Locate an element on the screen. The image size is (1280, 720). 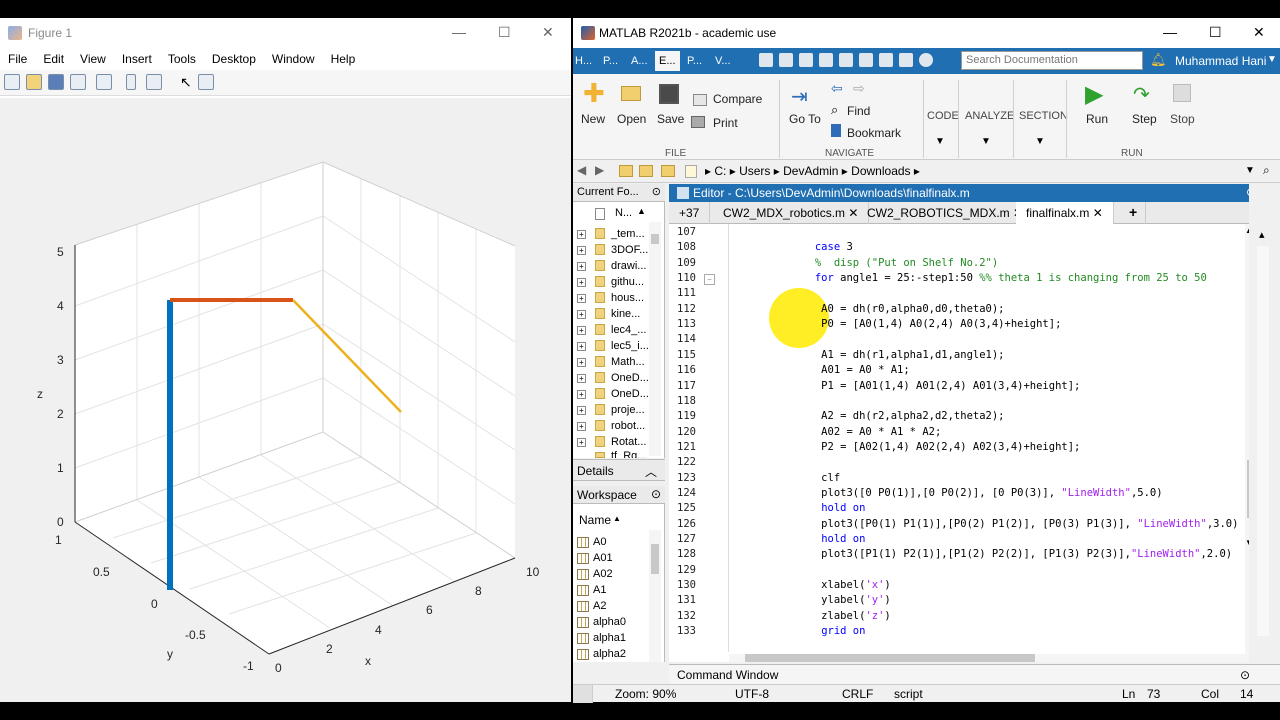
variable-item: A0 is located at coordinates (599, 542).